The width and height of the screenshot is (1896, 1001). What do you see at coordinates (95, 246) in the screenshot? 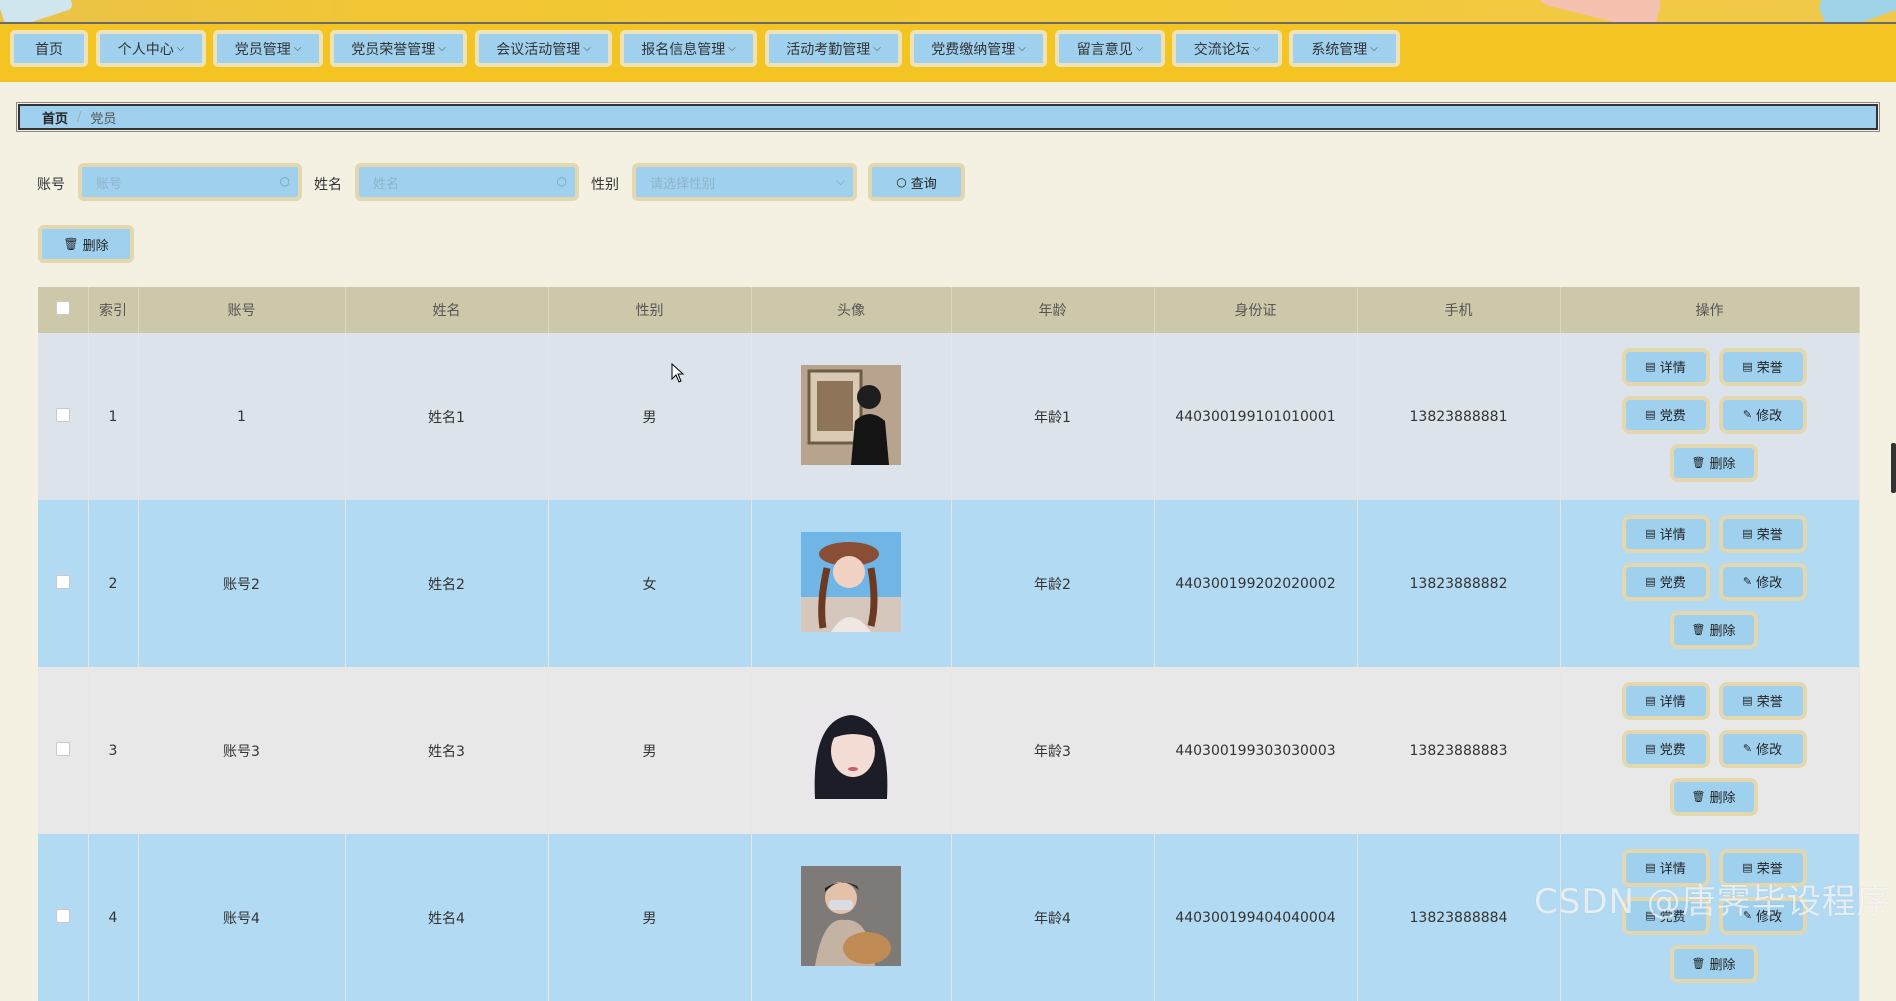
I see `batch-delete-label: 删除` at bounding box center [95, 246].